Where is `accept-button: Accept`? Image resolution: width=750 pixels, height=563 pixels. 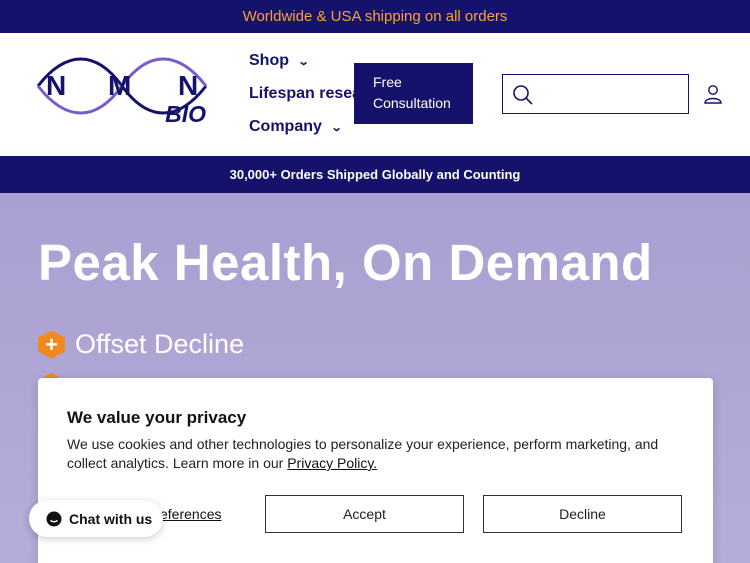 accept-button: Accept is located at coordinates (364, 514).